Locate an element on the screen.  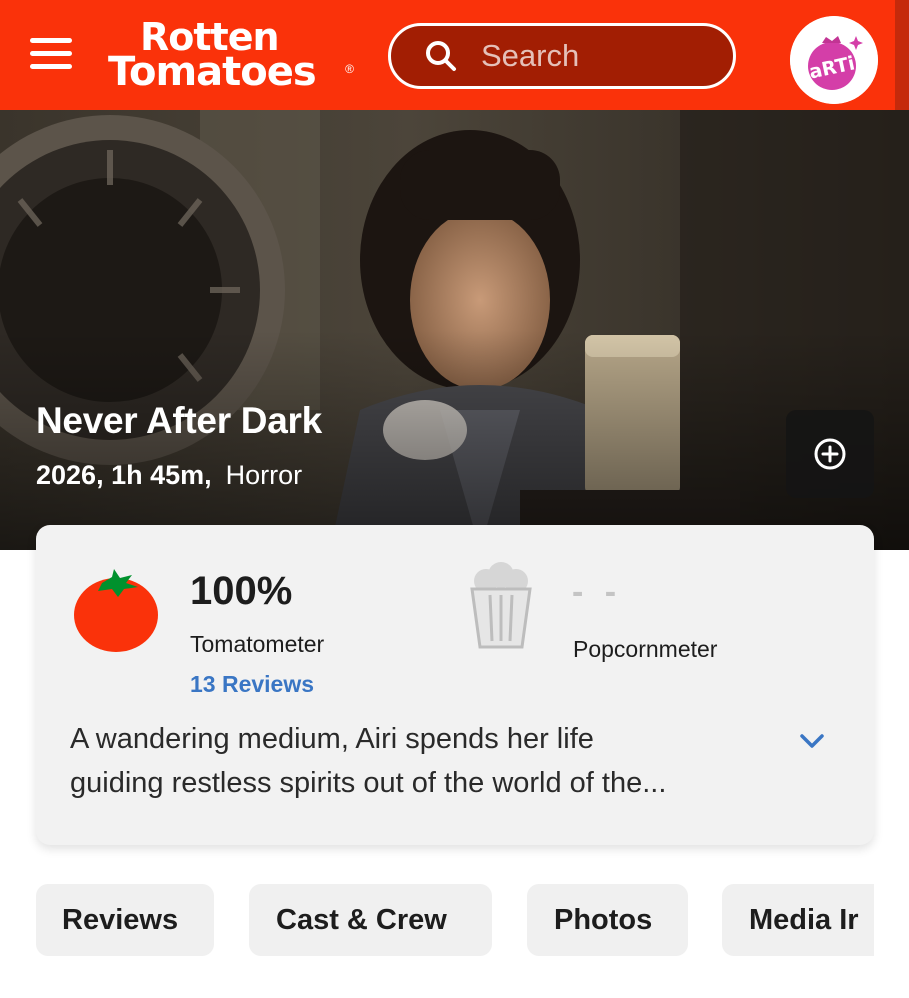
add-circle-icon is located at coordinates (830, 454).